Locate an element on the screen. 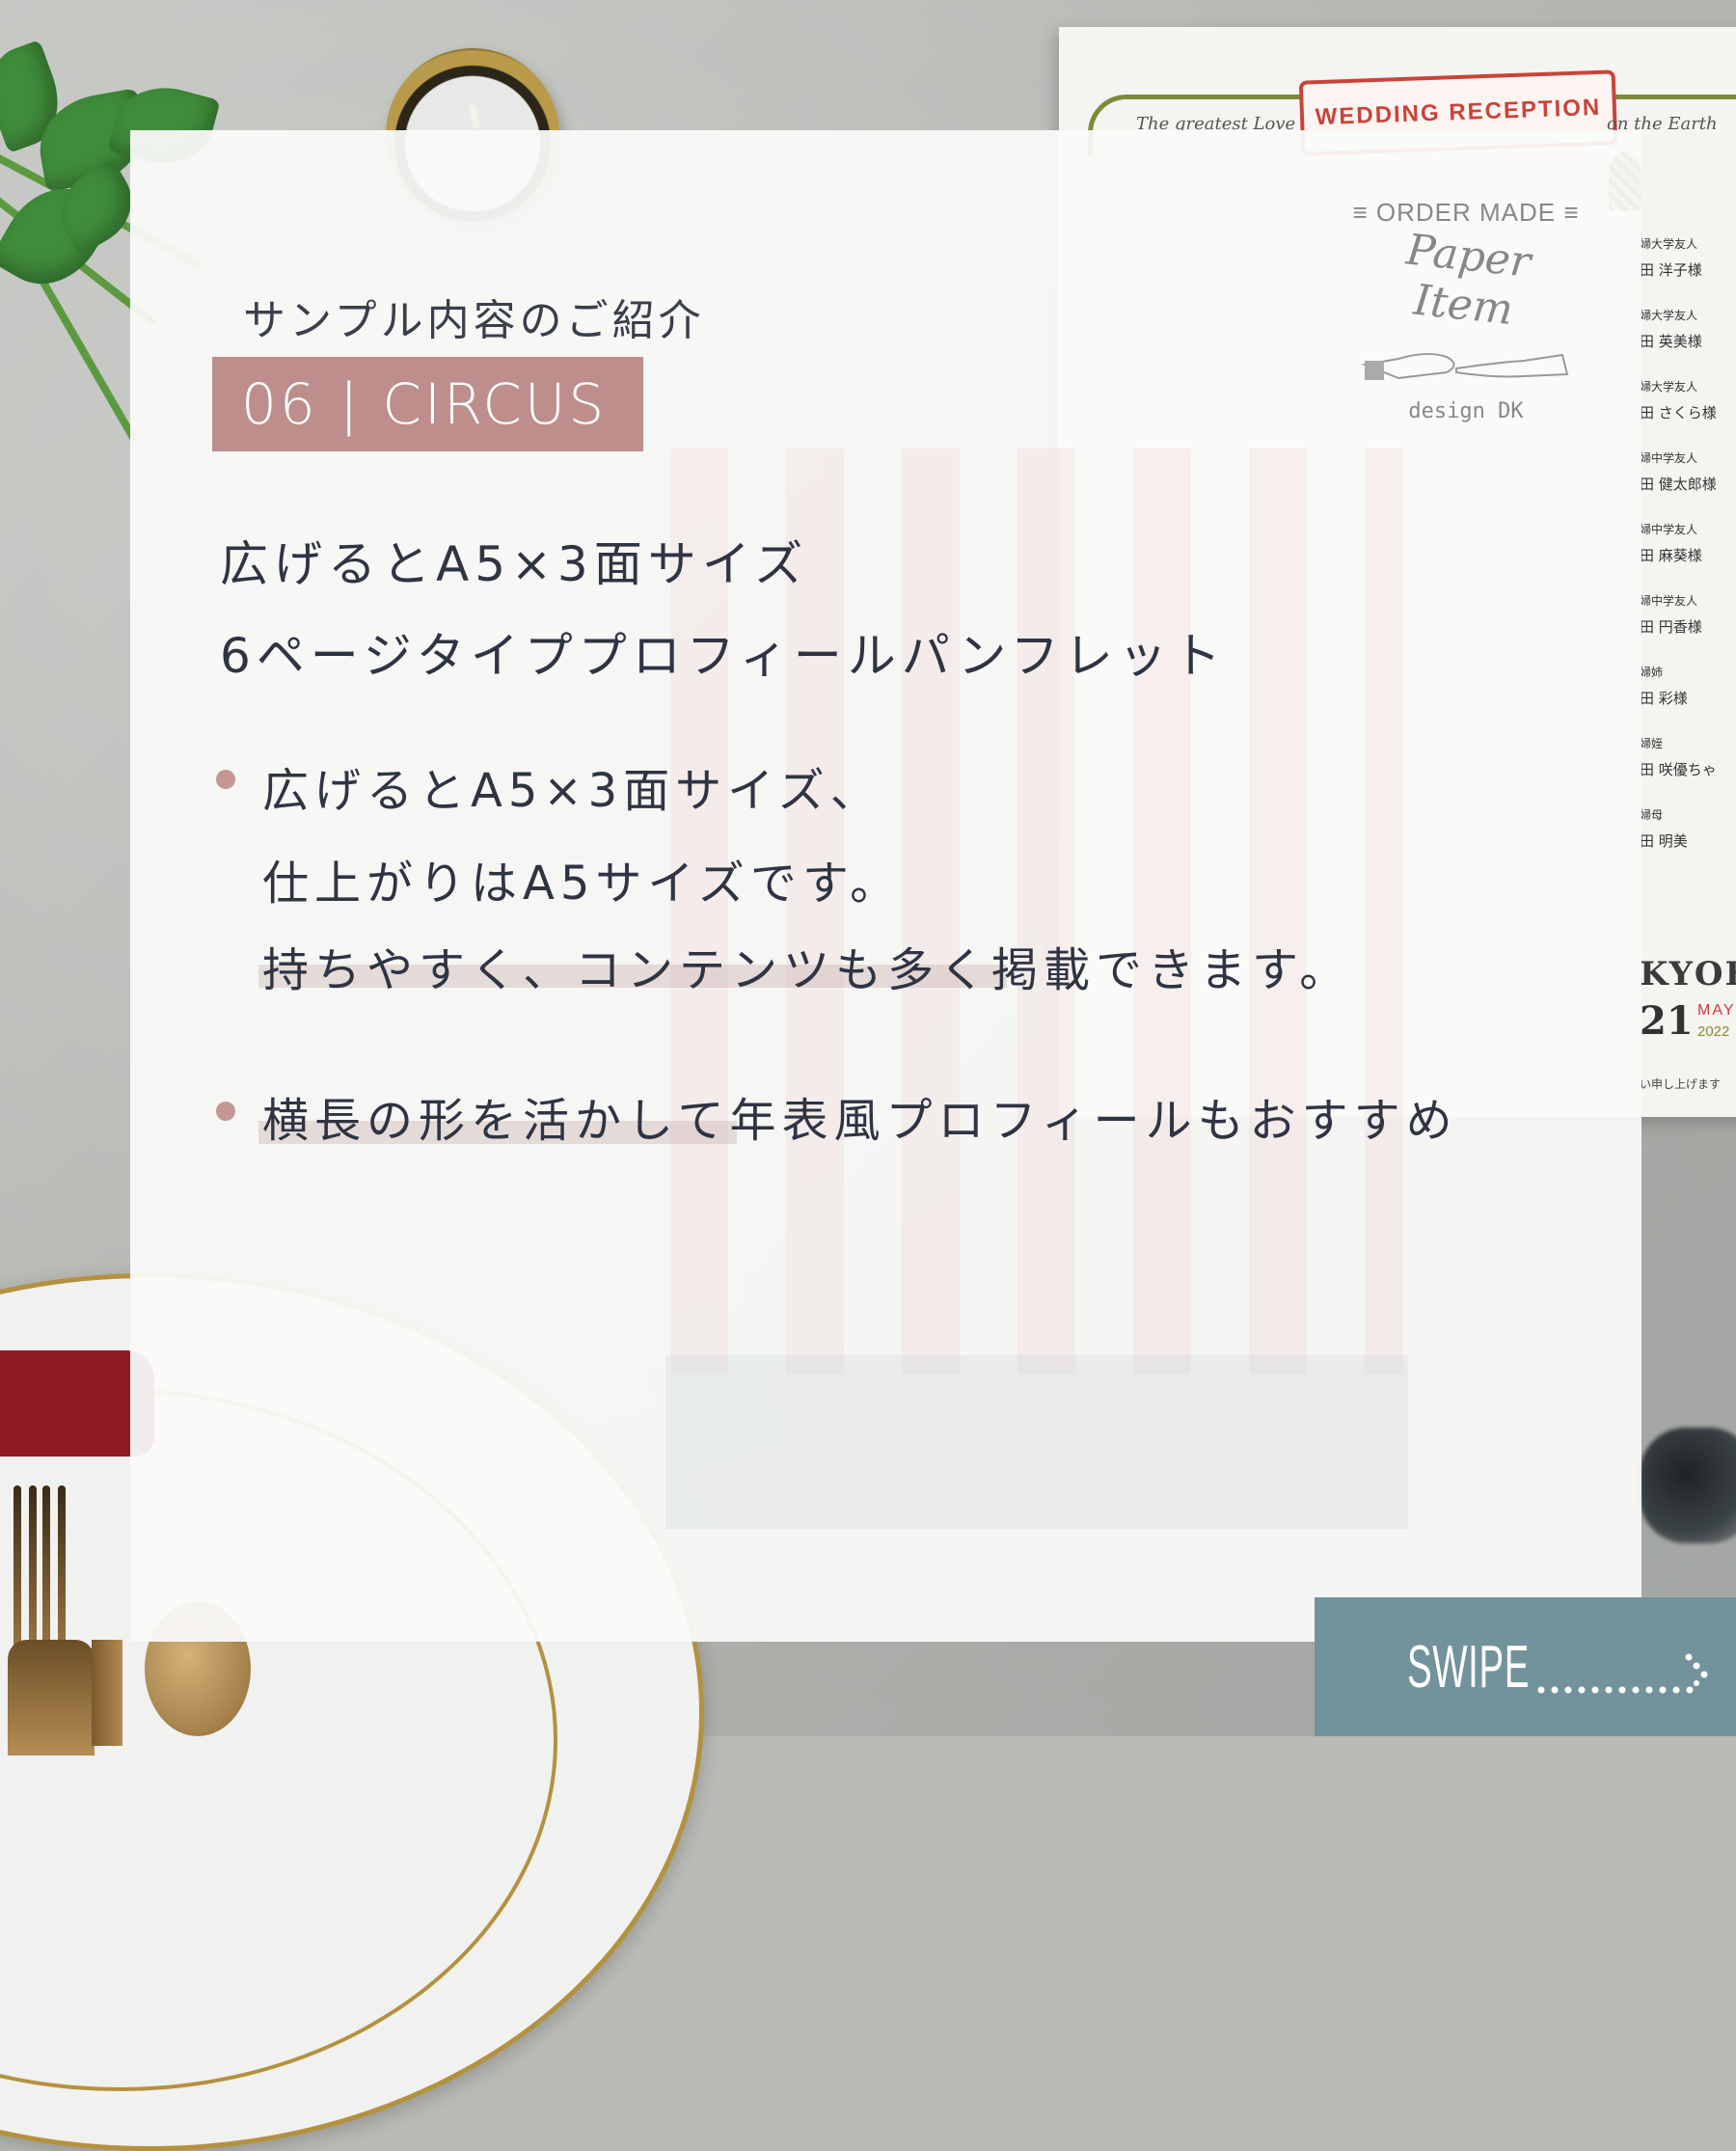  lead-line-1: 広げるとA5×3面サイズ is located at coordinates (514, 564).